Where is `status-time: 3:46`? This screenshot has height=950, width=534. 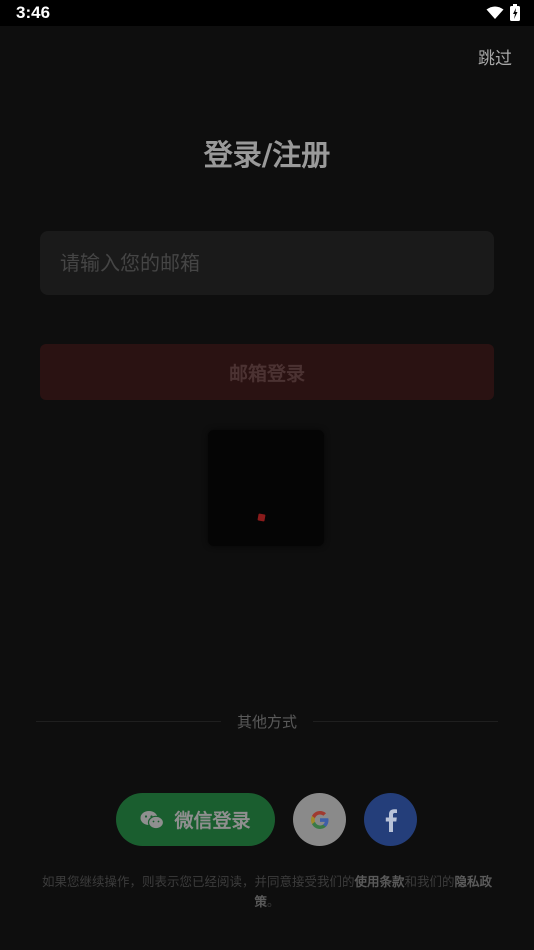 status-time: 3:46 is located at coordinates (33, 12).